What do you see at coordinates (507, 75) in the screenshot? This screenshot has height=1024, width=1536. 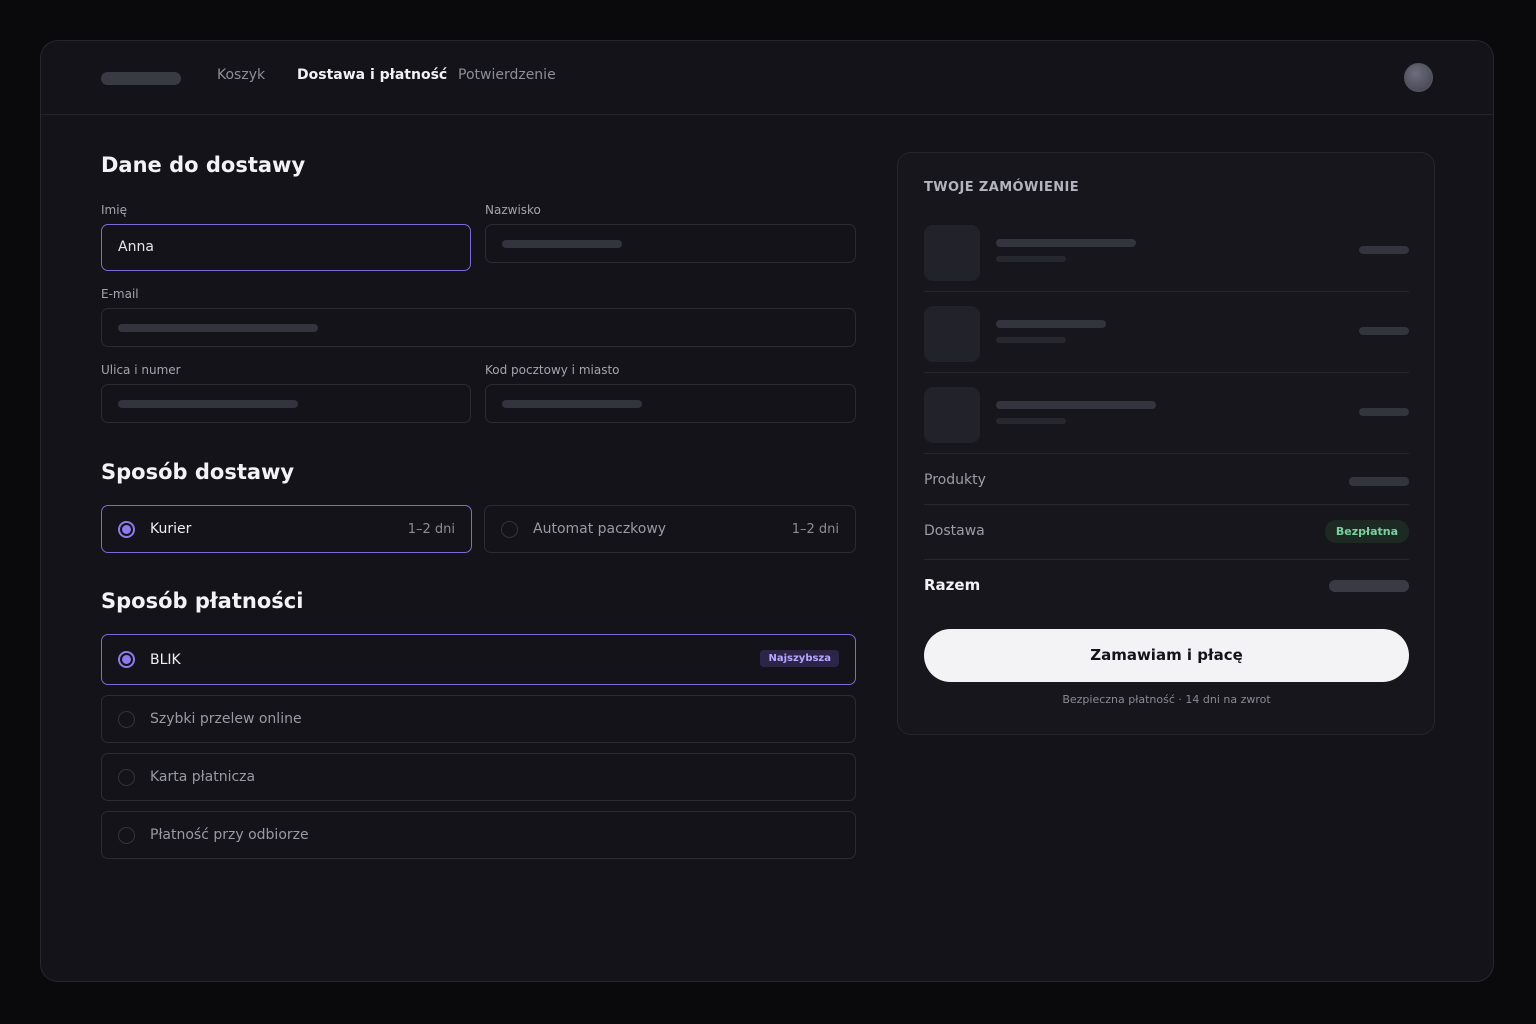 I see `nav-step-confirmation: Potwierdzenie` at bounding box center [507, 75].